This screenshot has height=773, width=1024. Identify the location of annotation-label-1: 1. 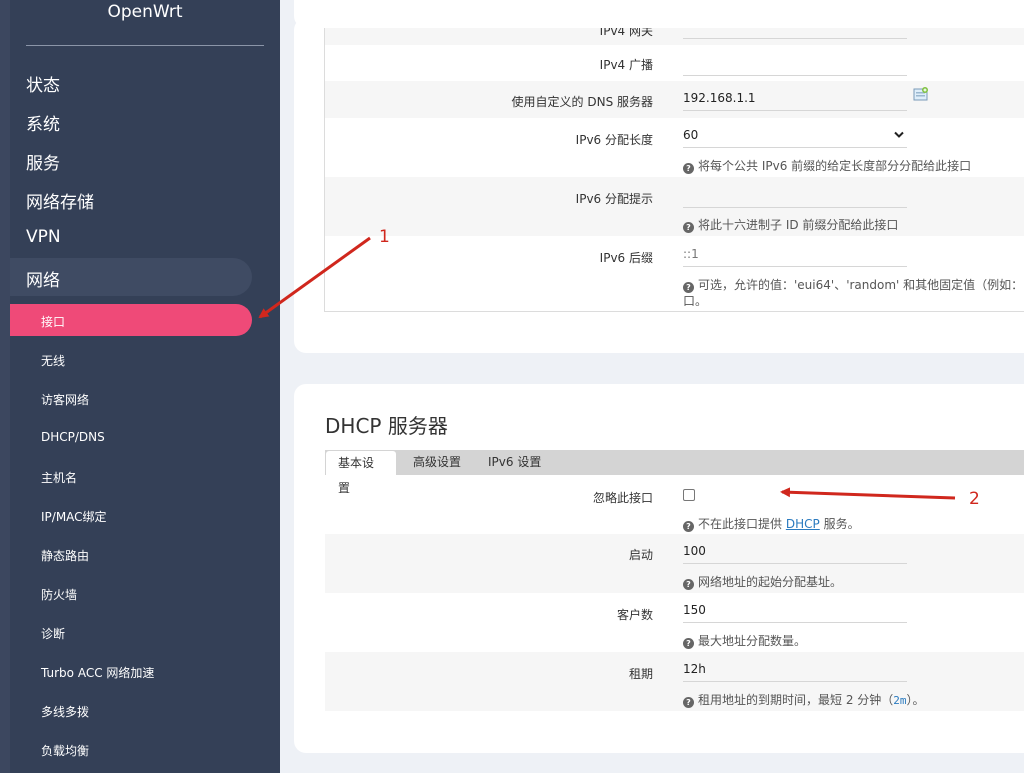
(384, 237).